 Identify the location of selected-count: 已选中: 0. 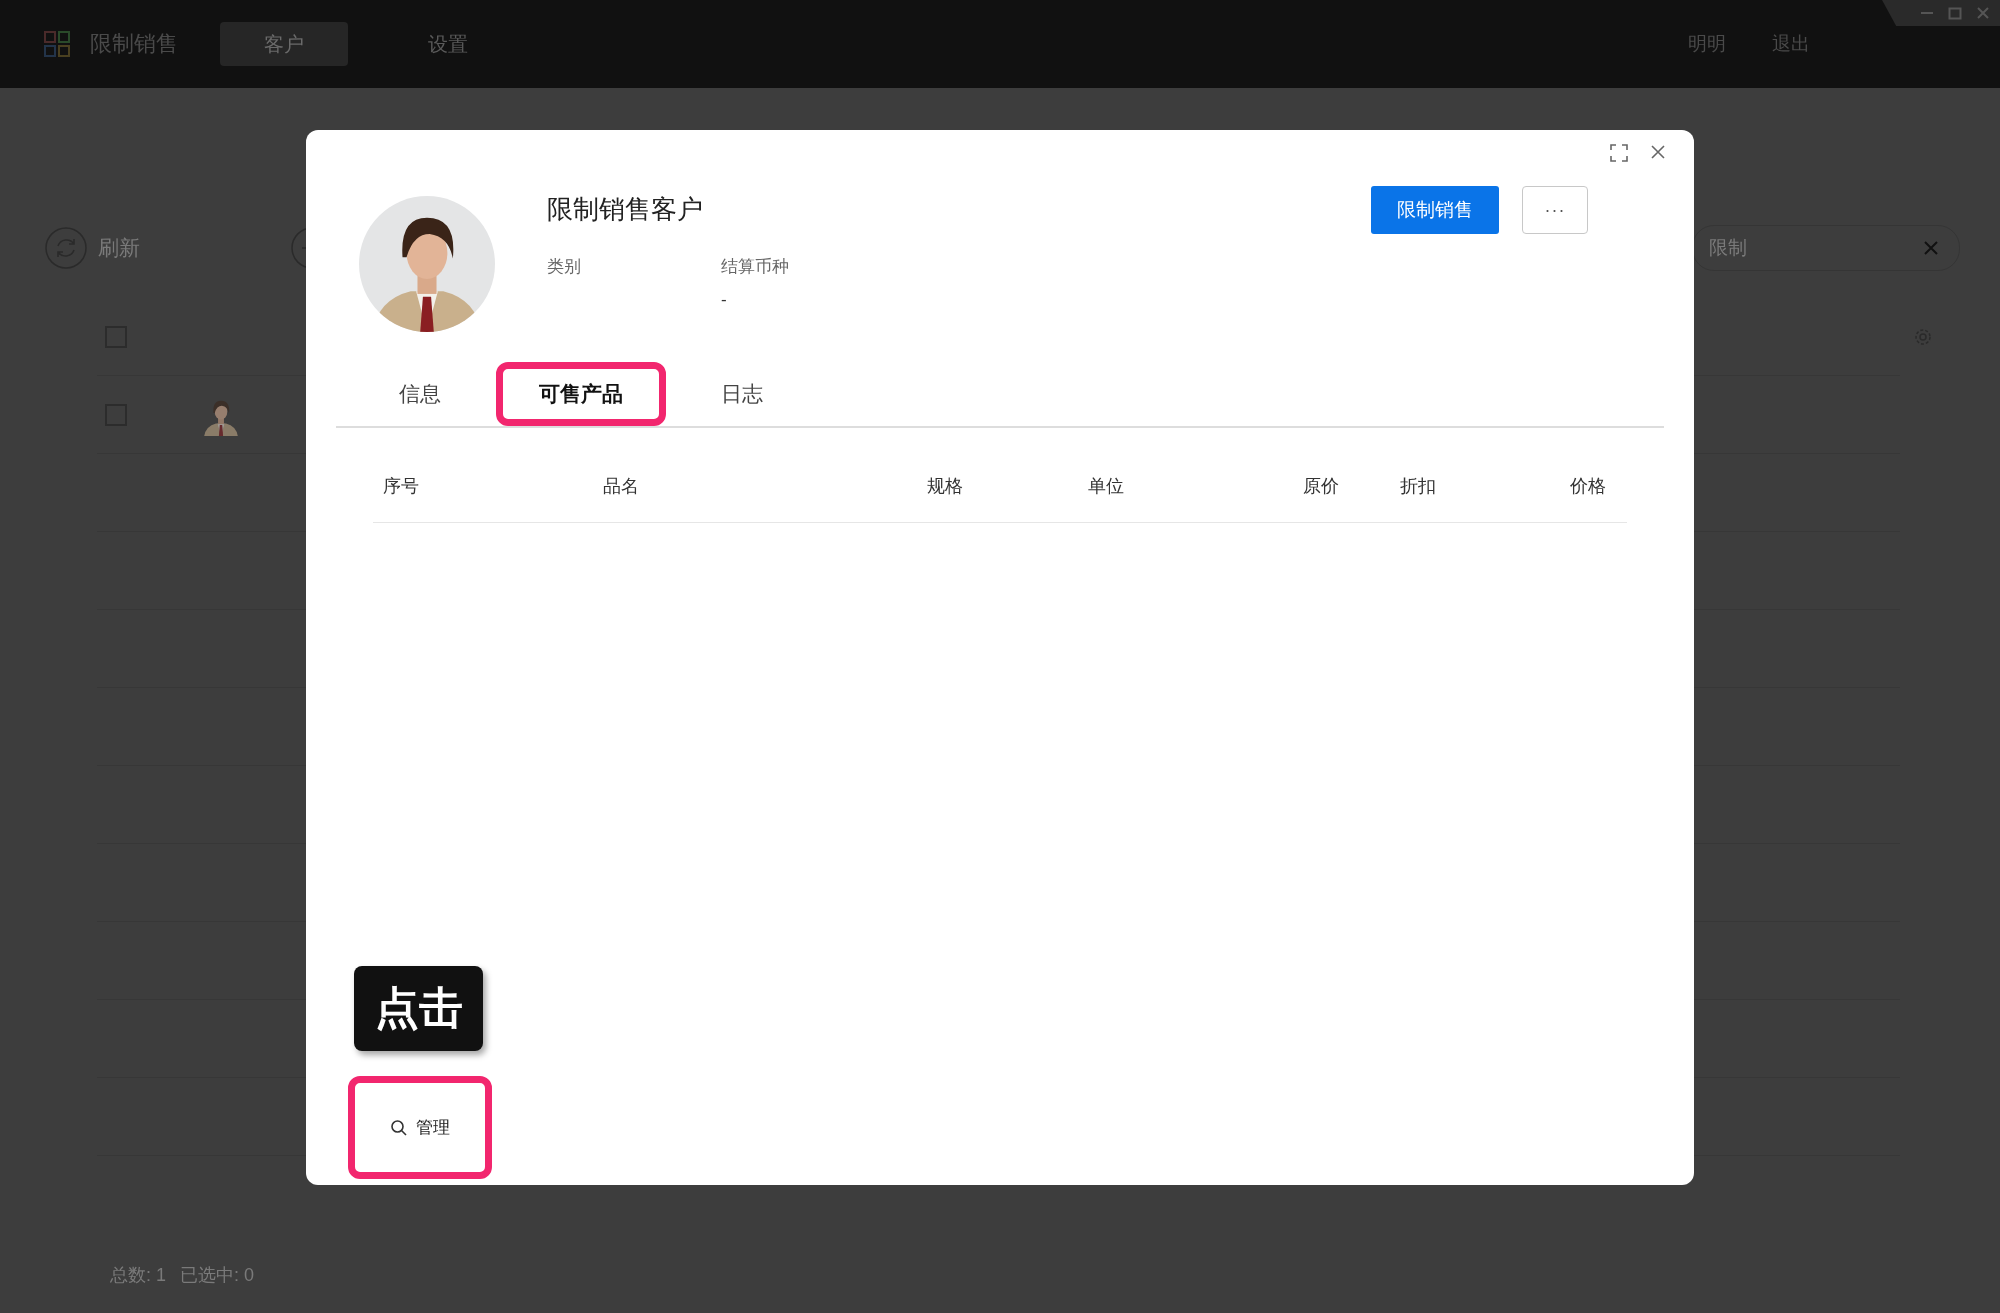
(217, 1275).